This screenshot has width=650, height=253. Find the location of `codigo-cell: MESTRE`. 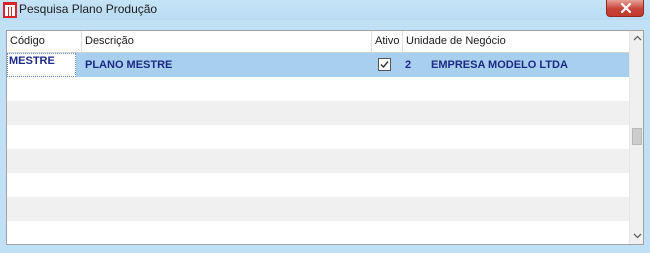

codigo-cell: MESTRE is located at coordinates (41, 65).